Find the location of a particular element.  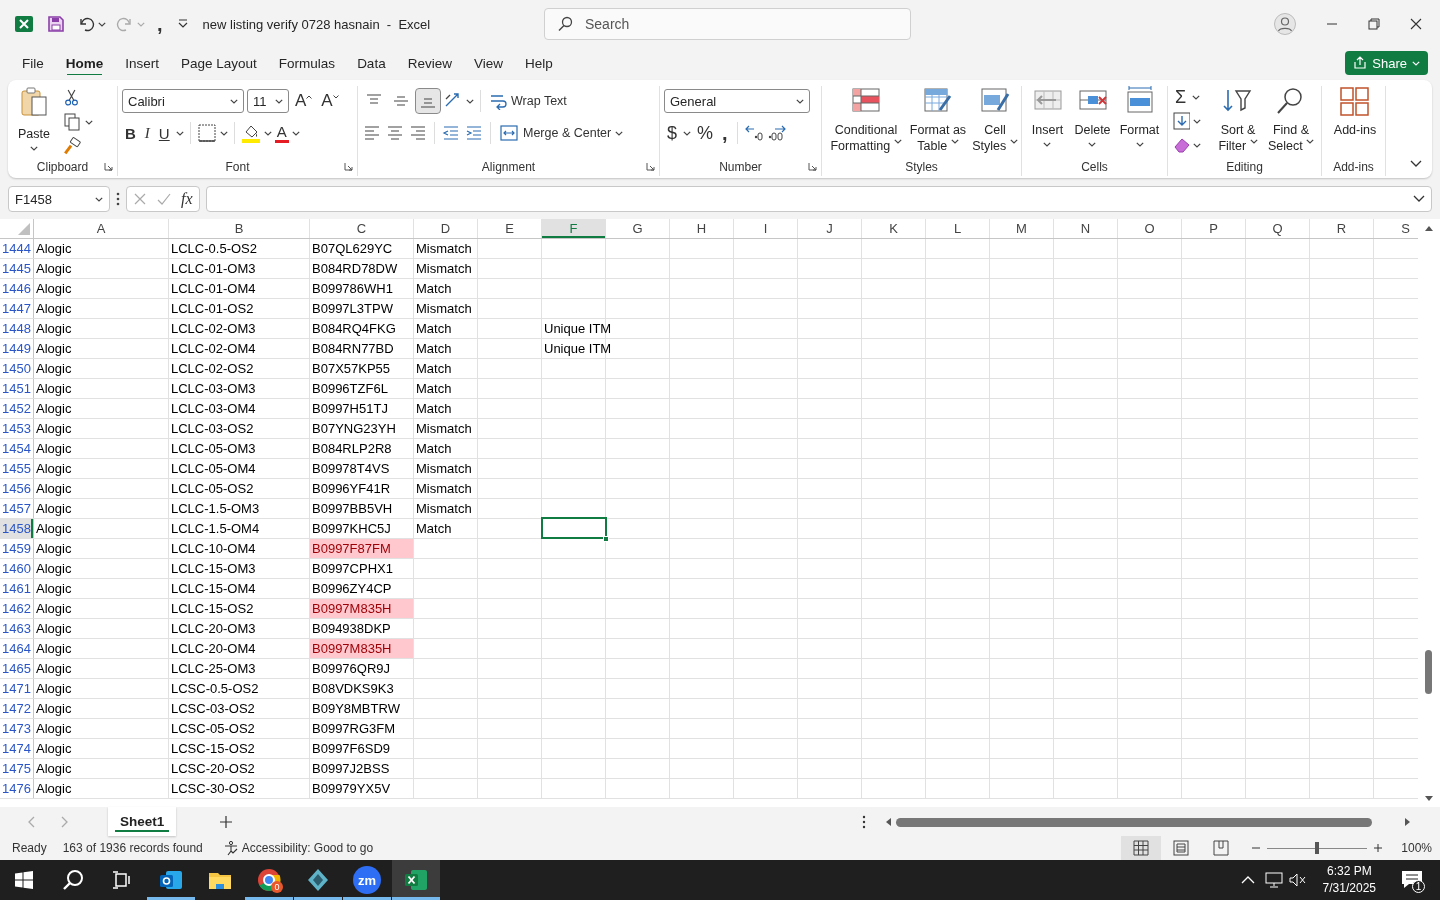

row-header: 1473 is located at coordinates (17, 728).